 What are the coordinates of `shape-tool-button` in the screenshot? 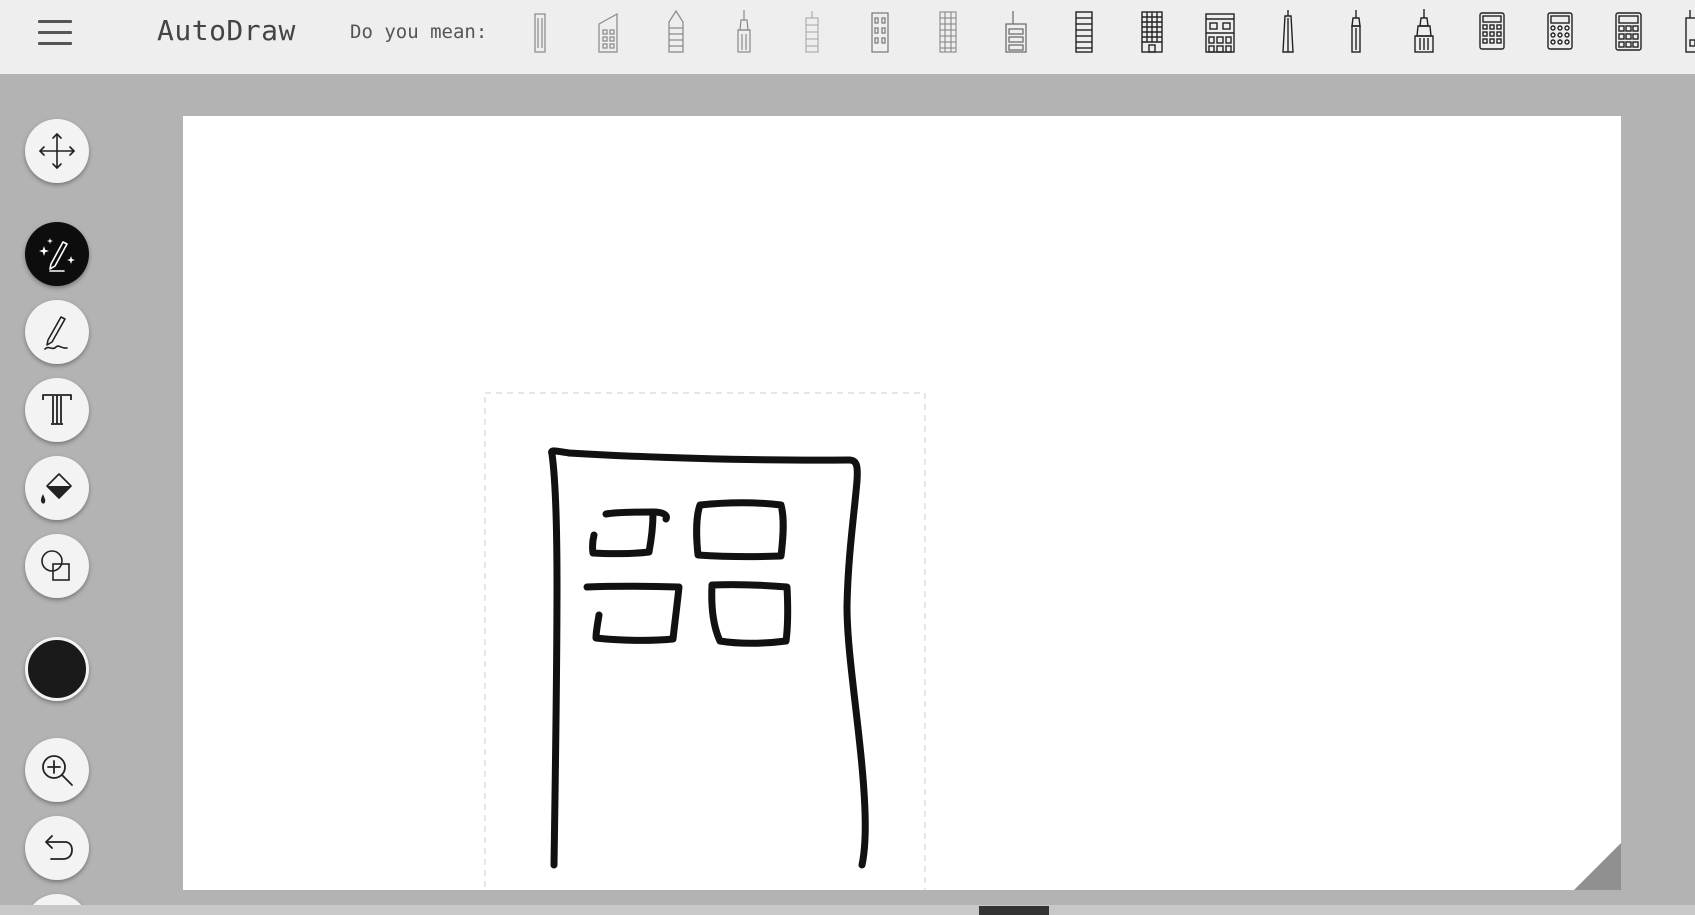 It's located at (57, 566).